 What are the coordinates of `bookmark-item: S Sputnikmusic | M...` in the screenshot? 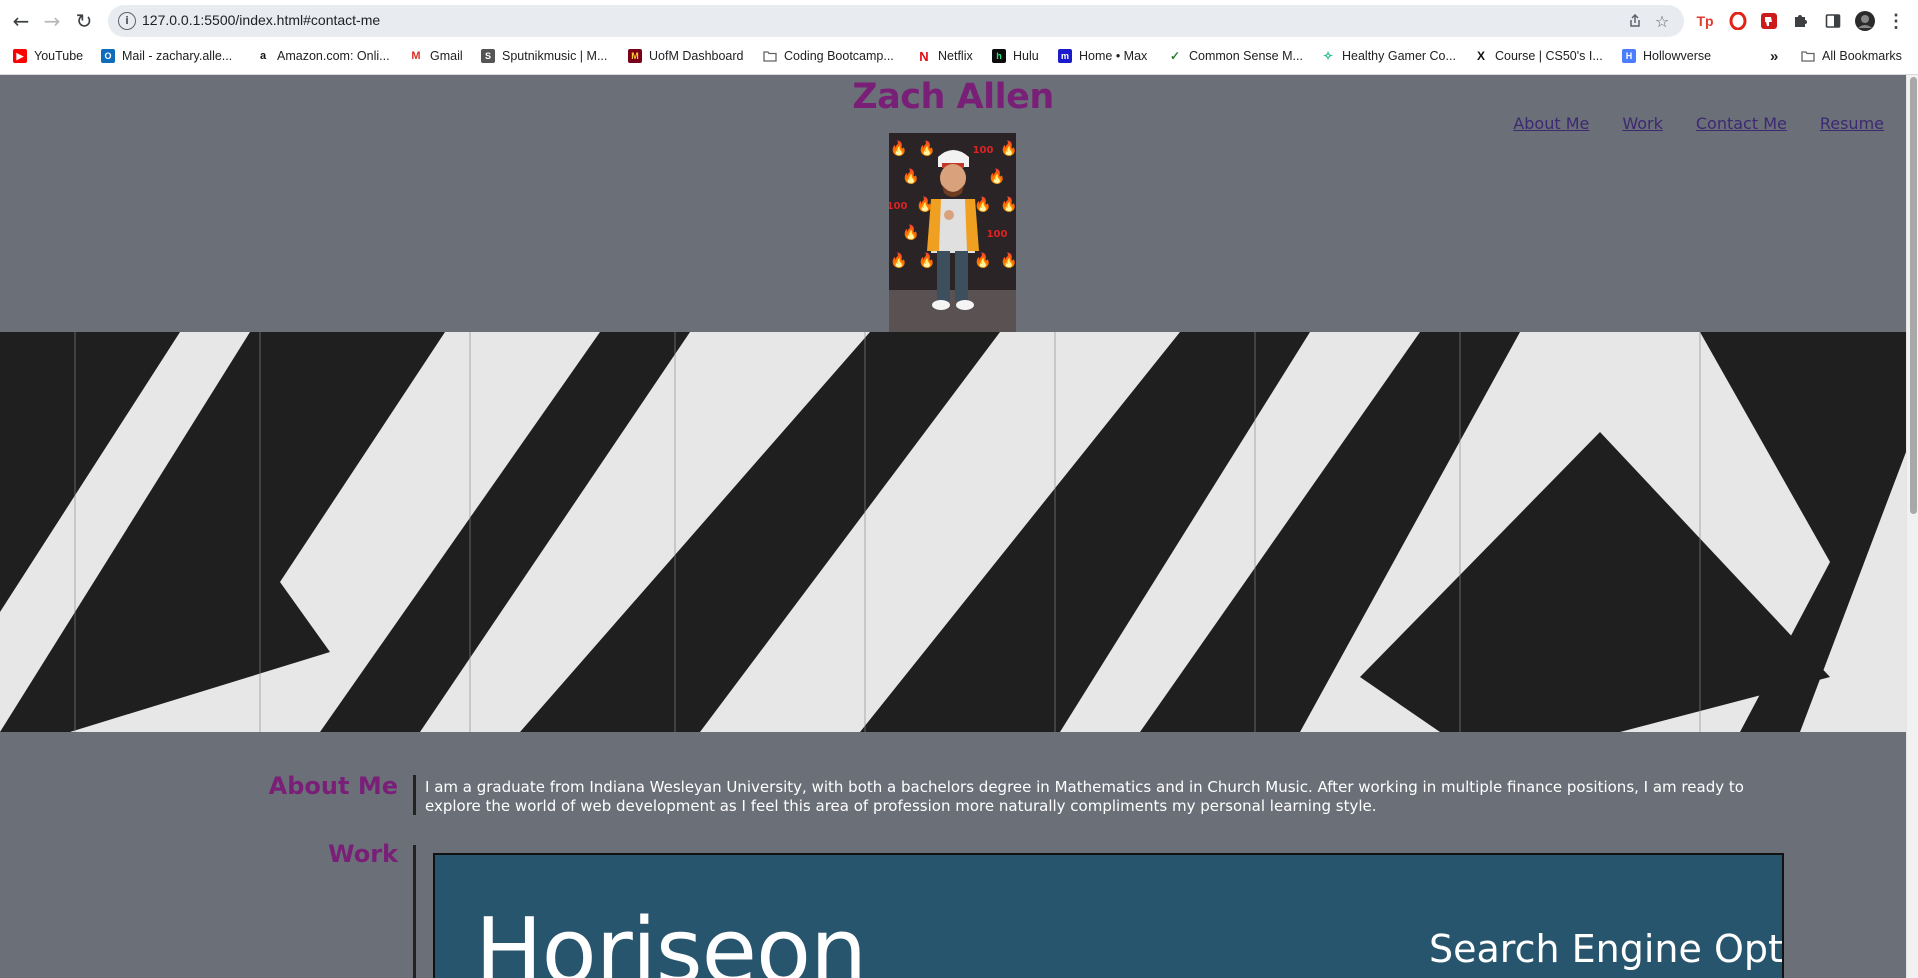 It's located at (544, 56).